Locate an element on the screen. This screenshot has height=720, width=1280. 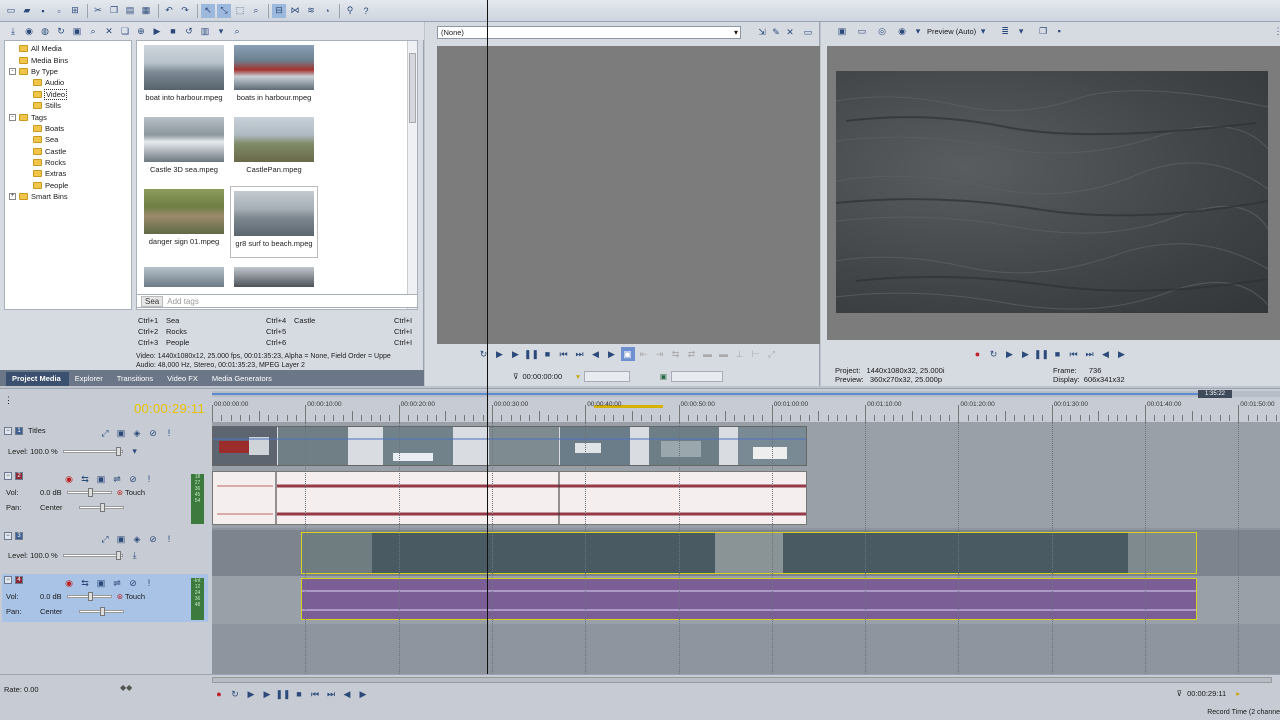
media-thumbnail: boat into harbour.mpeg is located at coordinates (184, 73).